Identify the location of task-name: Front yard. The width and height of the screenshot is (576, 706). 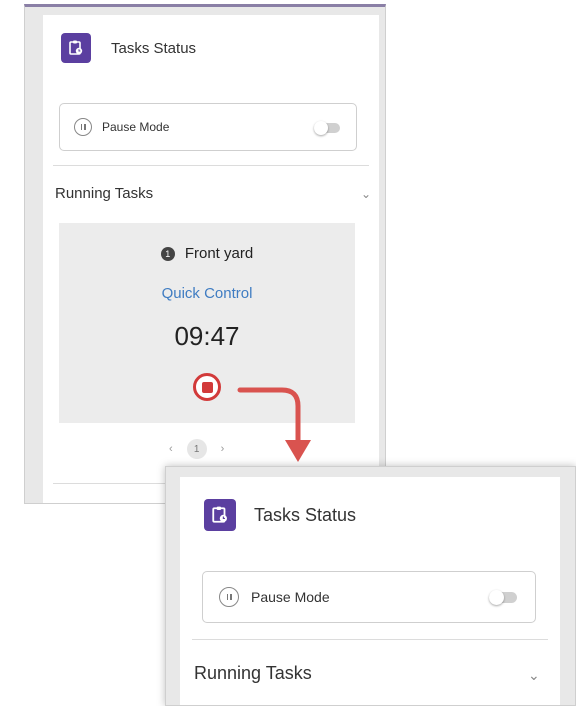
(219, 253).